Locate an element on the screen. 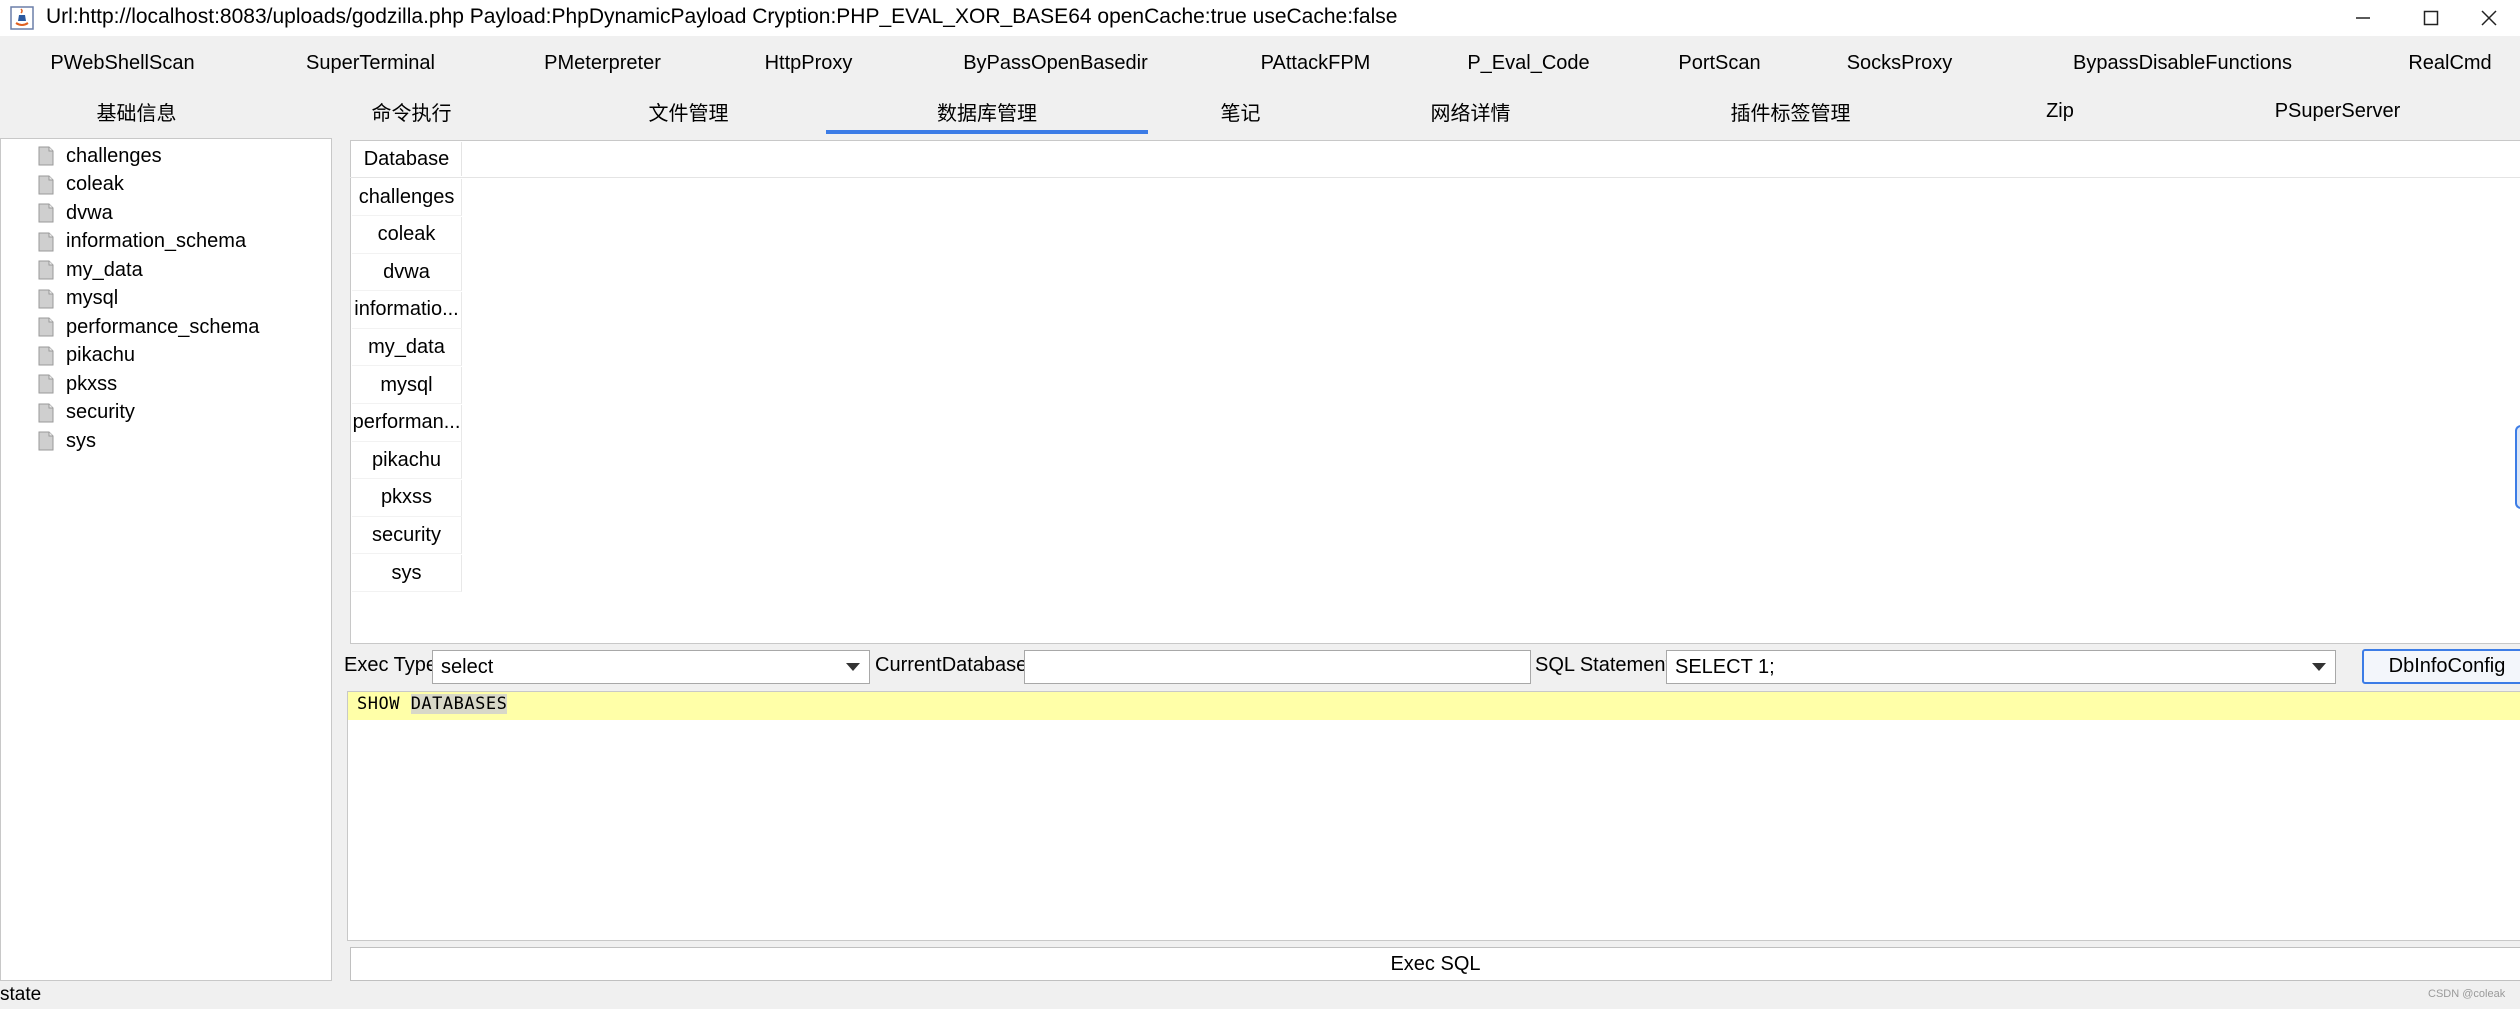  tab-notes: 笔记 is located at coordinates (1240, 111).